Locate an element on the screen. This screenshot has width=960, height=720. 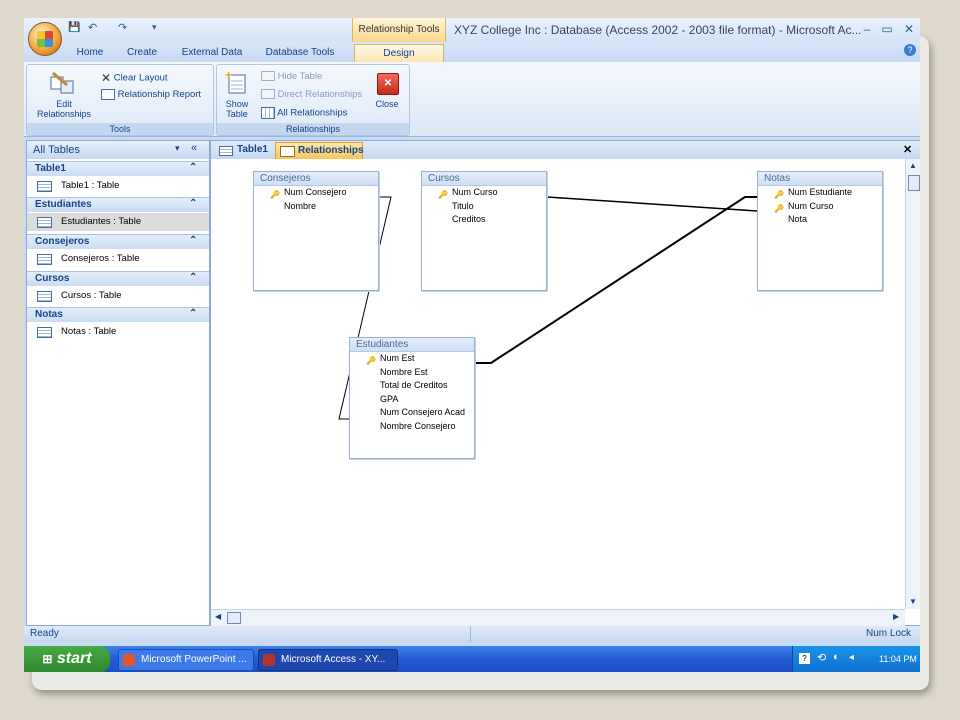
nav-item-label: Cursos : Table is located at coordinates (91, 295).